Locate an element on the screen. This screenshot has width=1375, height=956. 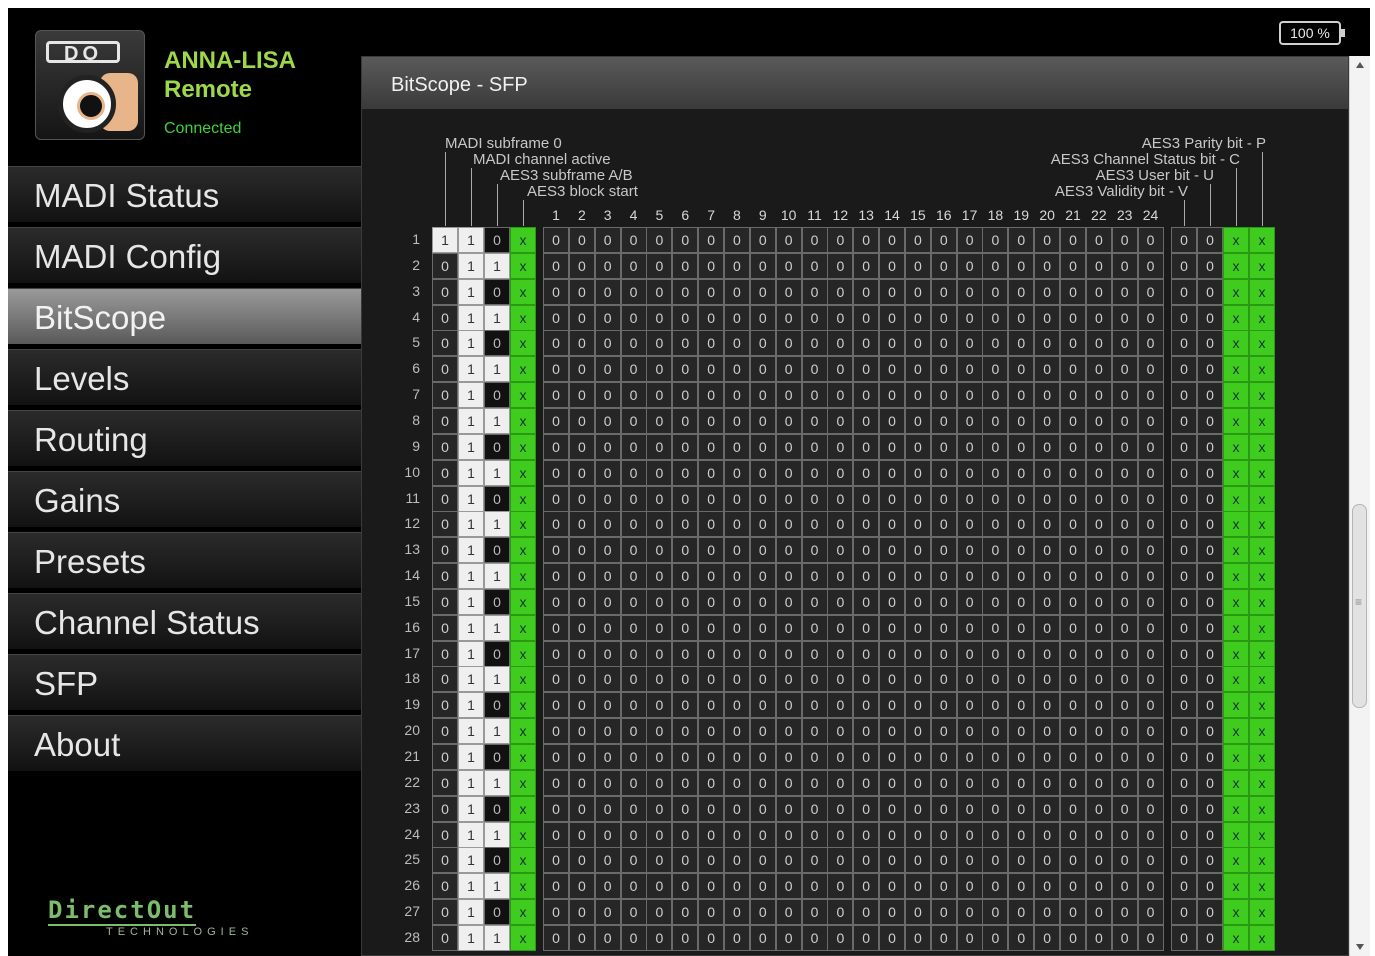
scroll-thumb is located at coordinates (1359, 606).